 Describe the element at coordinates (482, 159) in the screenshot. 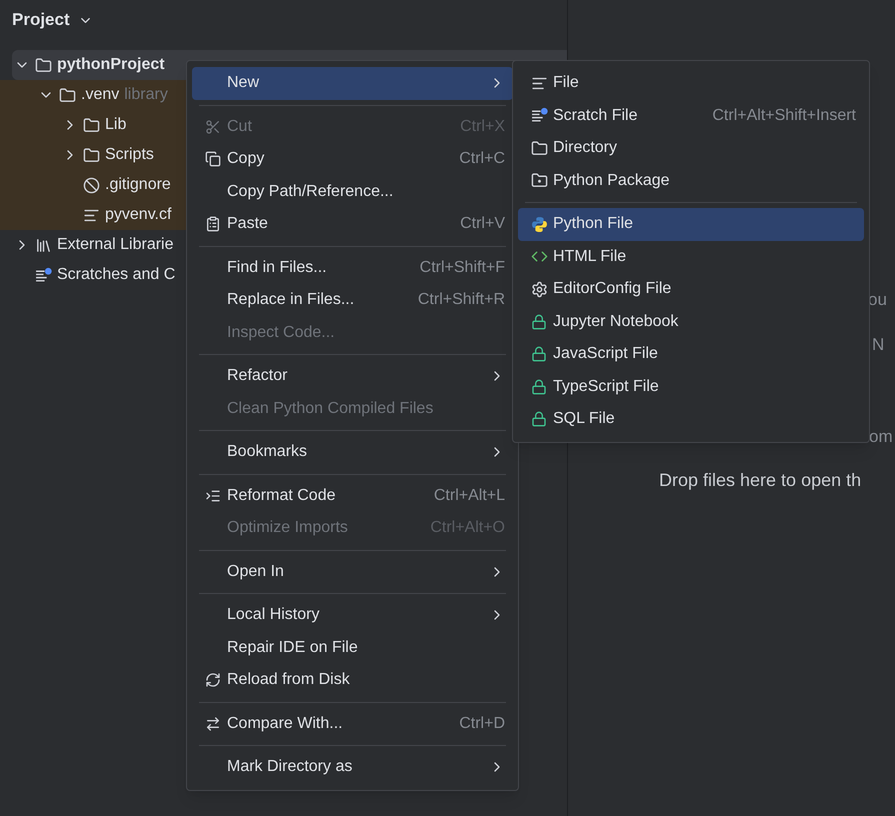

I see `shortcut-text: Ctrl+C` at that location.